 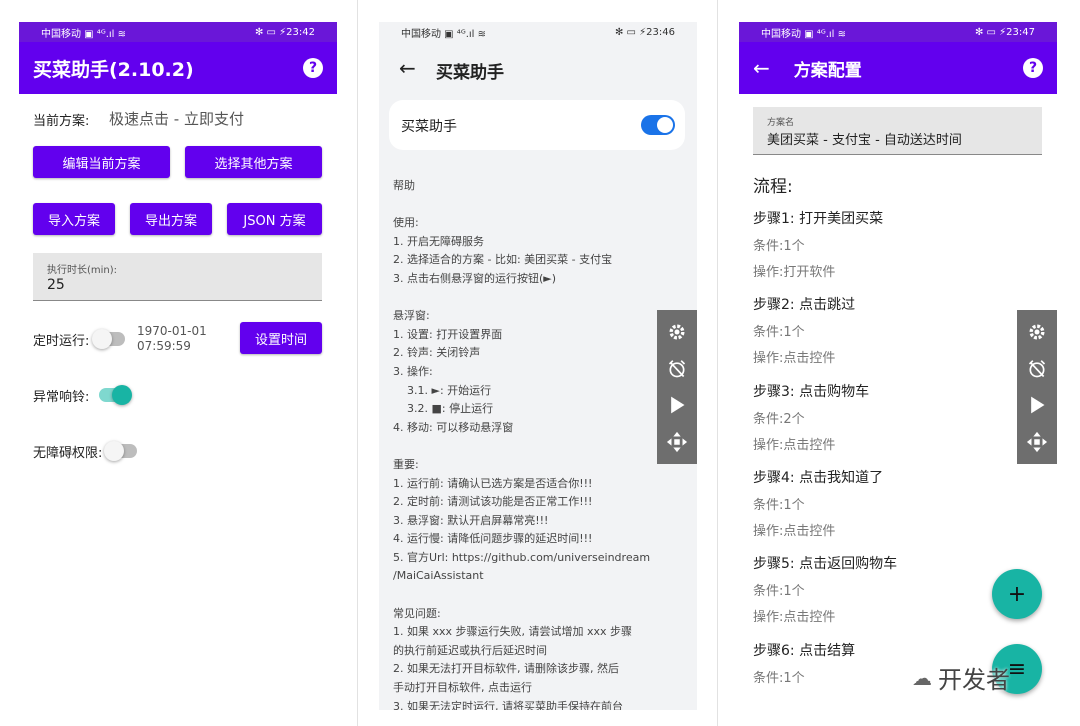 What do you see at coordinates (429, 127) in the screenshot?
I see `service-toggle-label: 买菜助手` at bounding box center [429, 127].